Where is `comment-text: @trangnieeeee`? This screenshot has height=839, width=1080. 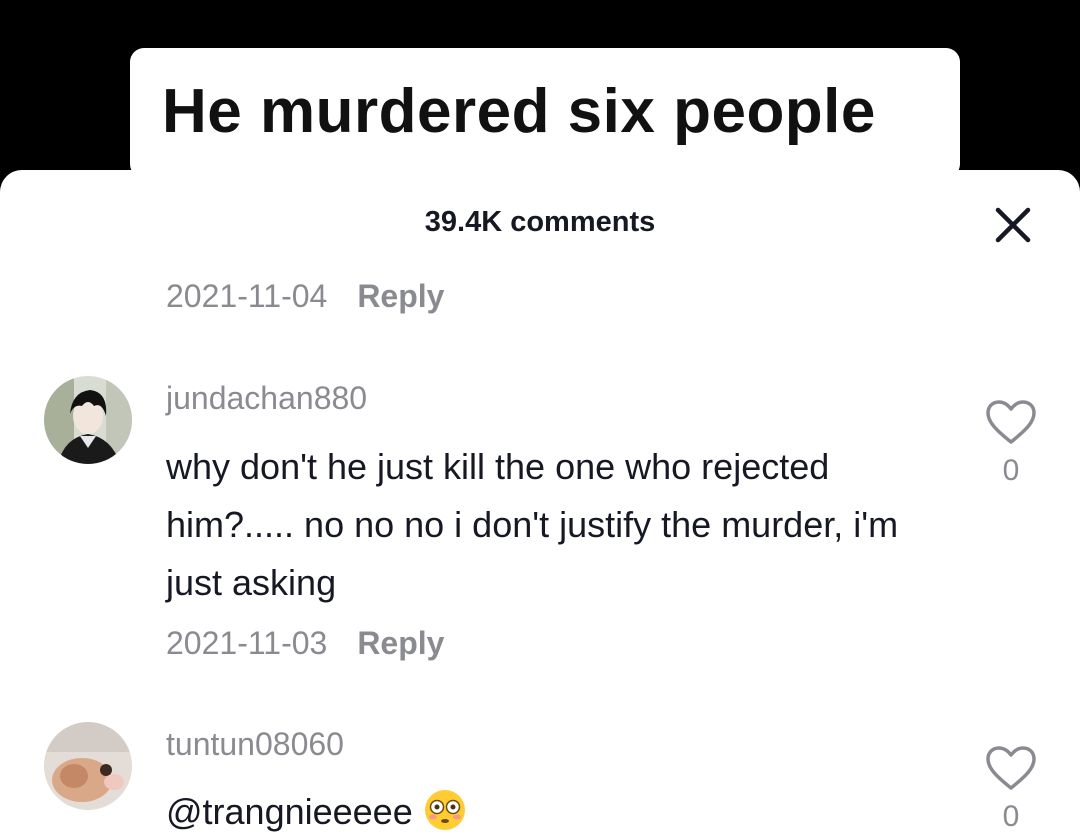
comment-text: @trangnieeeee is located at coordinates (556, 811).